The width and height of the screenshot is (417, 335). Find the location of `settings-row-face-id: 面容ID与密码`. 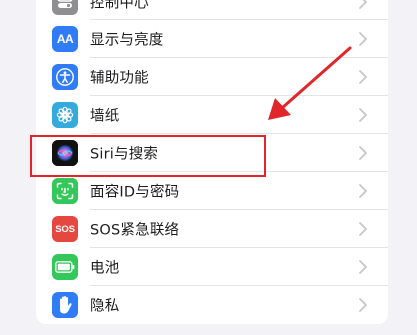

settings-row-face-id: 面容ID与密码 is located at coordinates (212, 191).